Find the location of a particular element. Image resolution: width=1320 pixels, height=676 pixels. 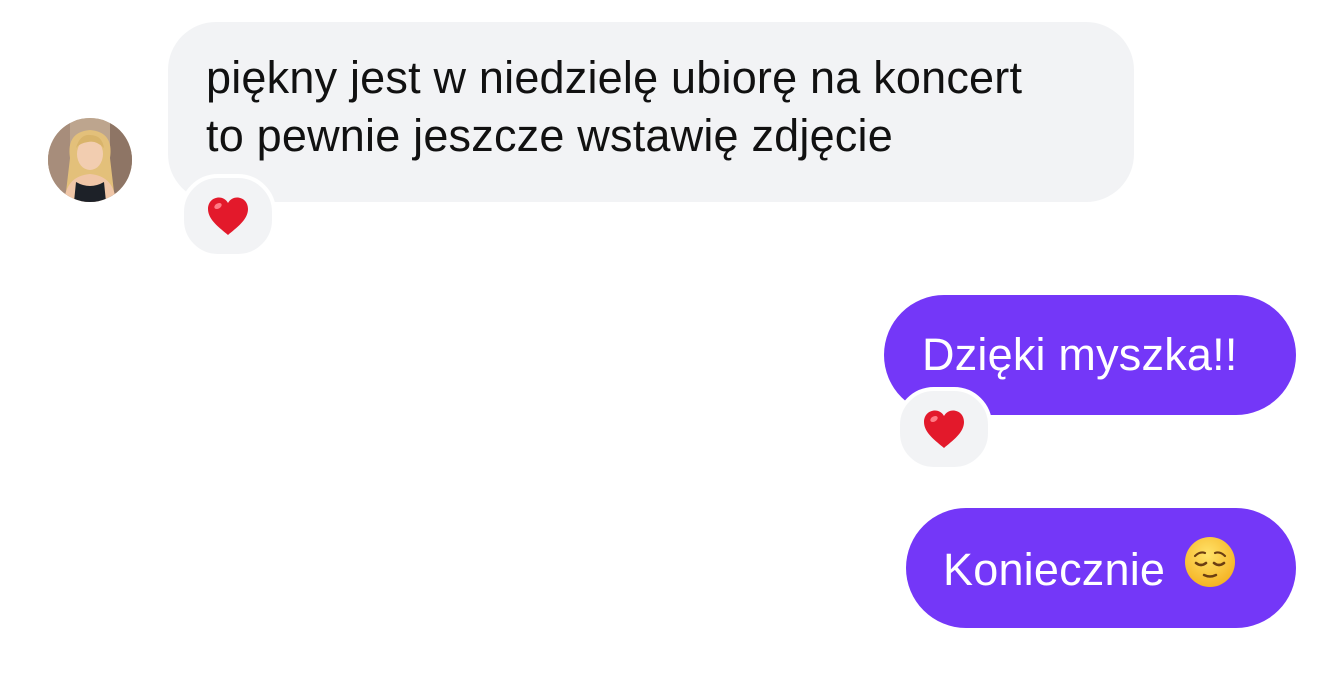

message-text: Koniecznie is located at coordinates (1054, 569).